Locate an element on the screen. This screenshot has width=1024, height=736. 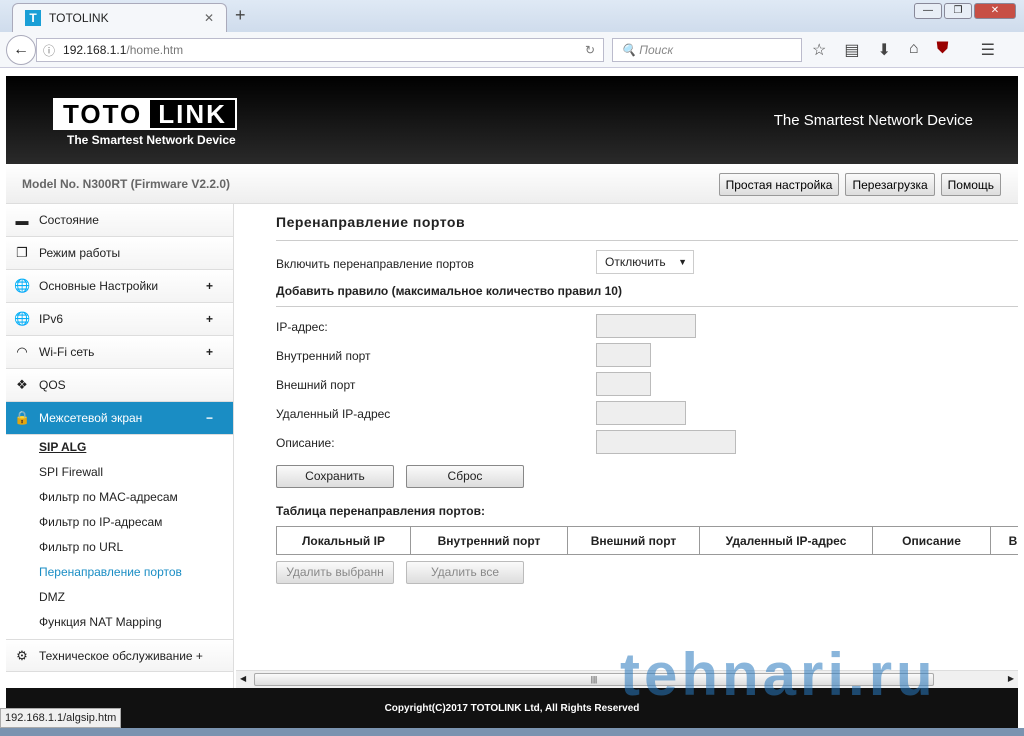
tab-title: TOTOLINK is located at coordinates (79, 18).